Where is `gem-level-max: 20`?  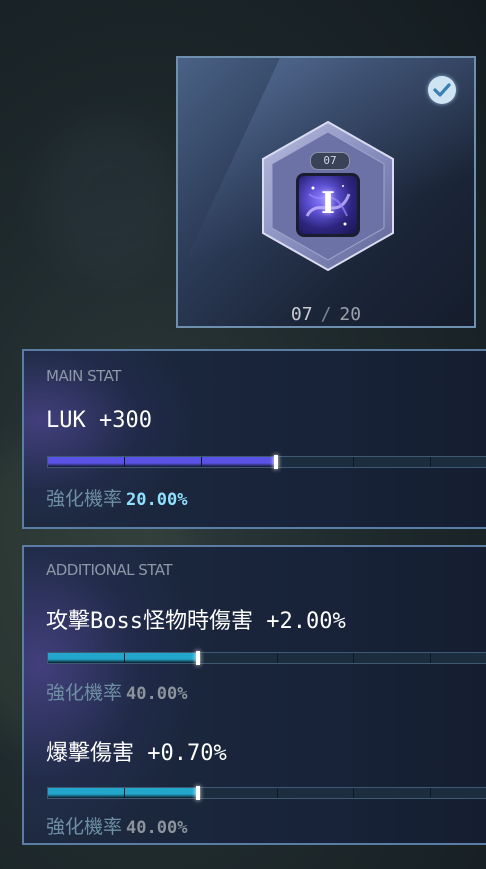 gem-level-max: 20 is located at coordinates (350, 314).